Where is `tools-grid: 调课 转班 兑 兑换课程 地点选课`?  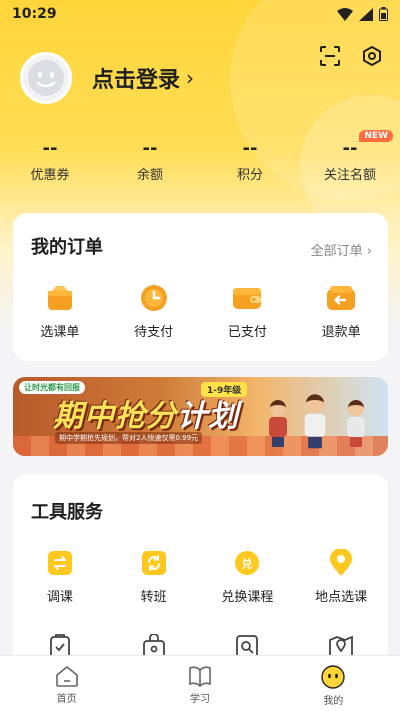
tools-grid: 调课 转班 兑 兑换课程 地点选课 is located at coordinates (200, 576).